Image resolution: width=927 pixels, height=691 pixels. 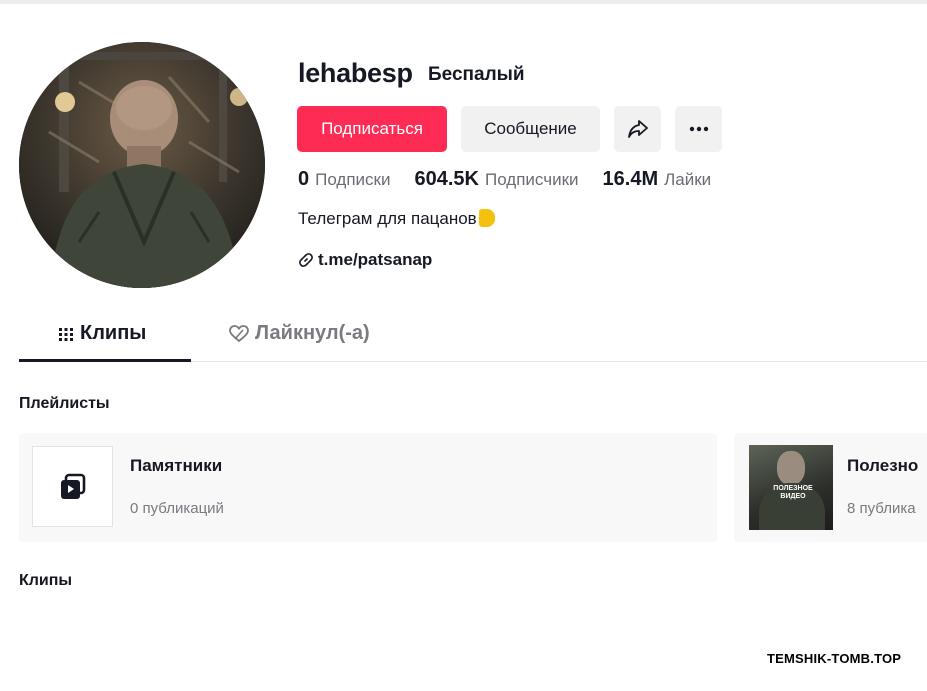 What do you see at coordinates (793, 492) in the screenshot?
I see `thumbnail-caption: ПОЛЕЗНОЕ ВИДЕО` at bounding box center [793, 492].